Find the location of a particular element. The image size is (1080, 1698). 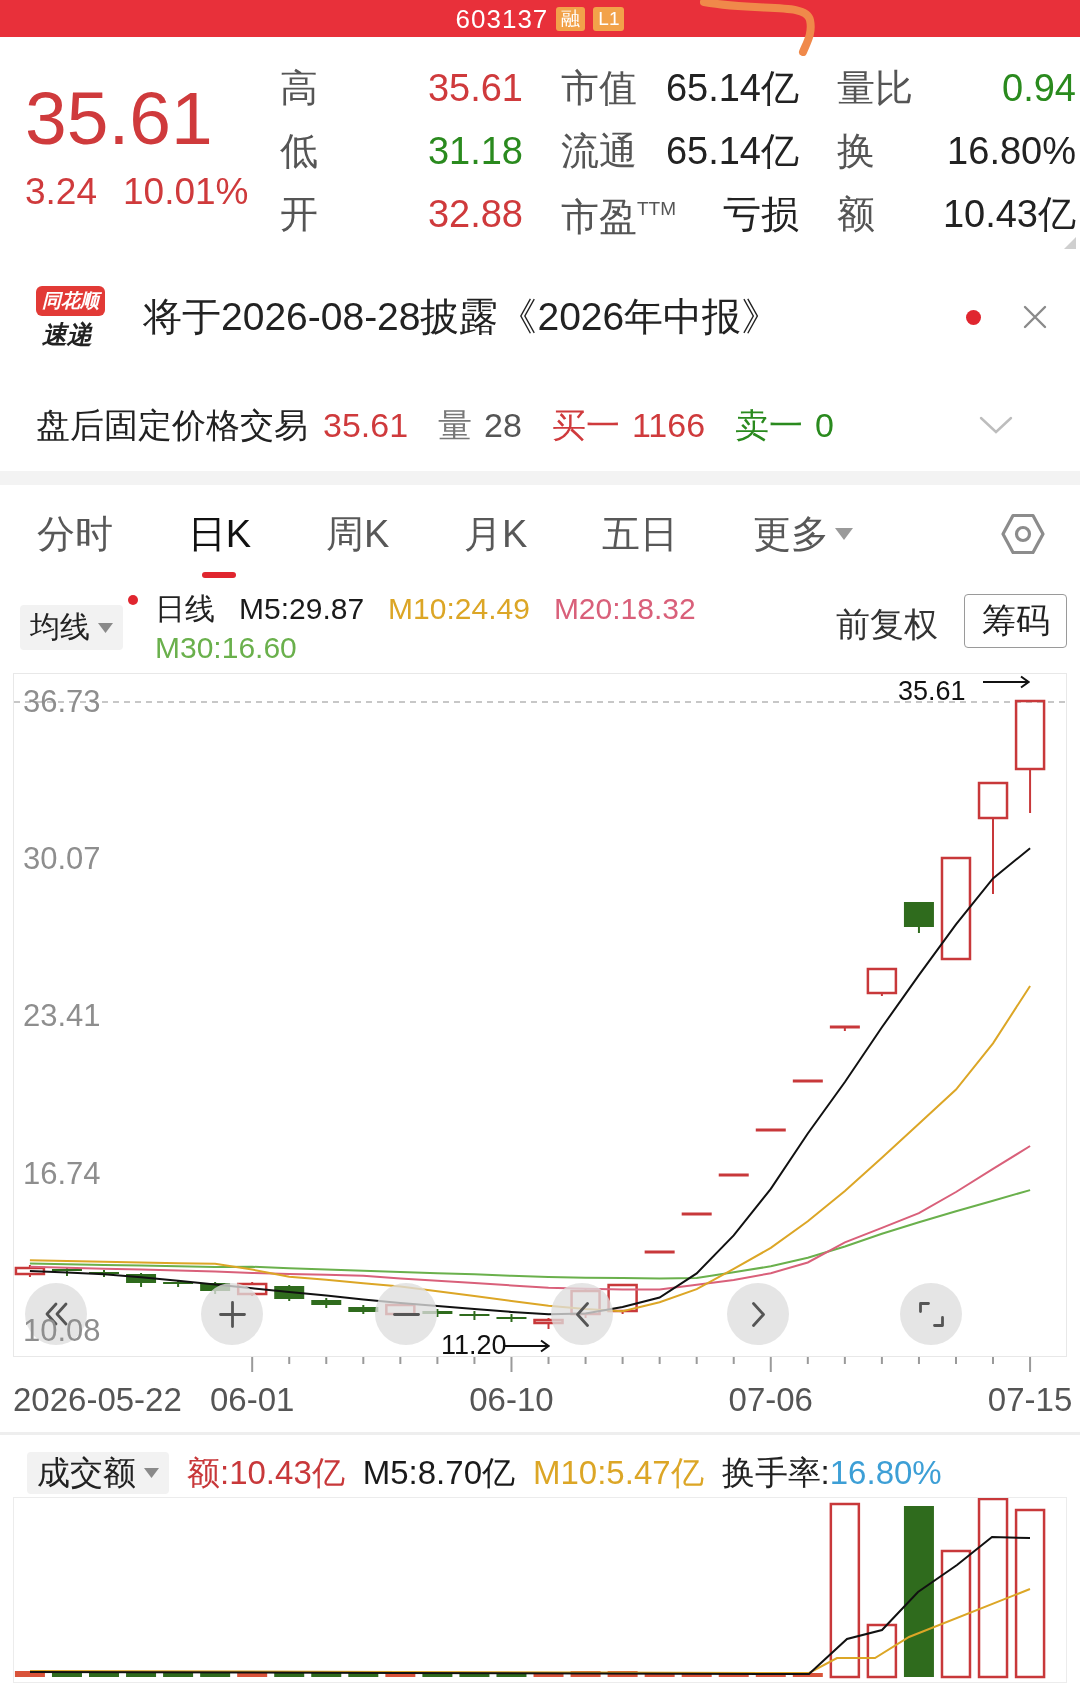

start-date-label: 2026-05-22 is located at coordinates (97, 1400).